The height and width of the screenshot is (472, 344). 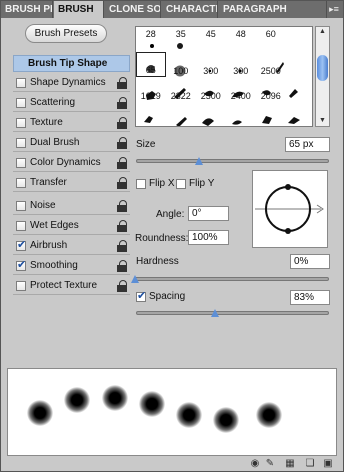 What do you see at coordinates (55, 142) in the screenshot?
I see `option-label: Dual Brush` at bounding box center [55, 142].